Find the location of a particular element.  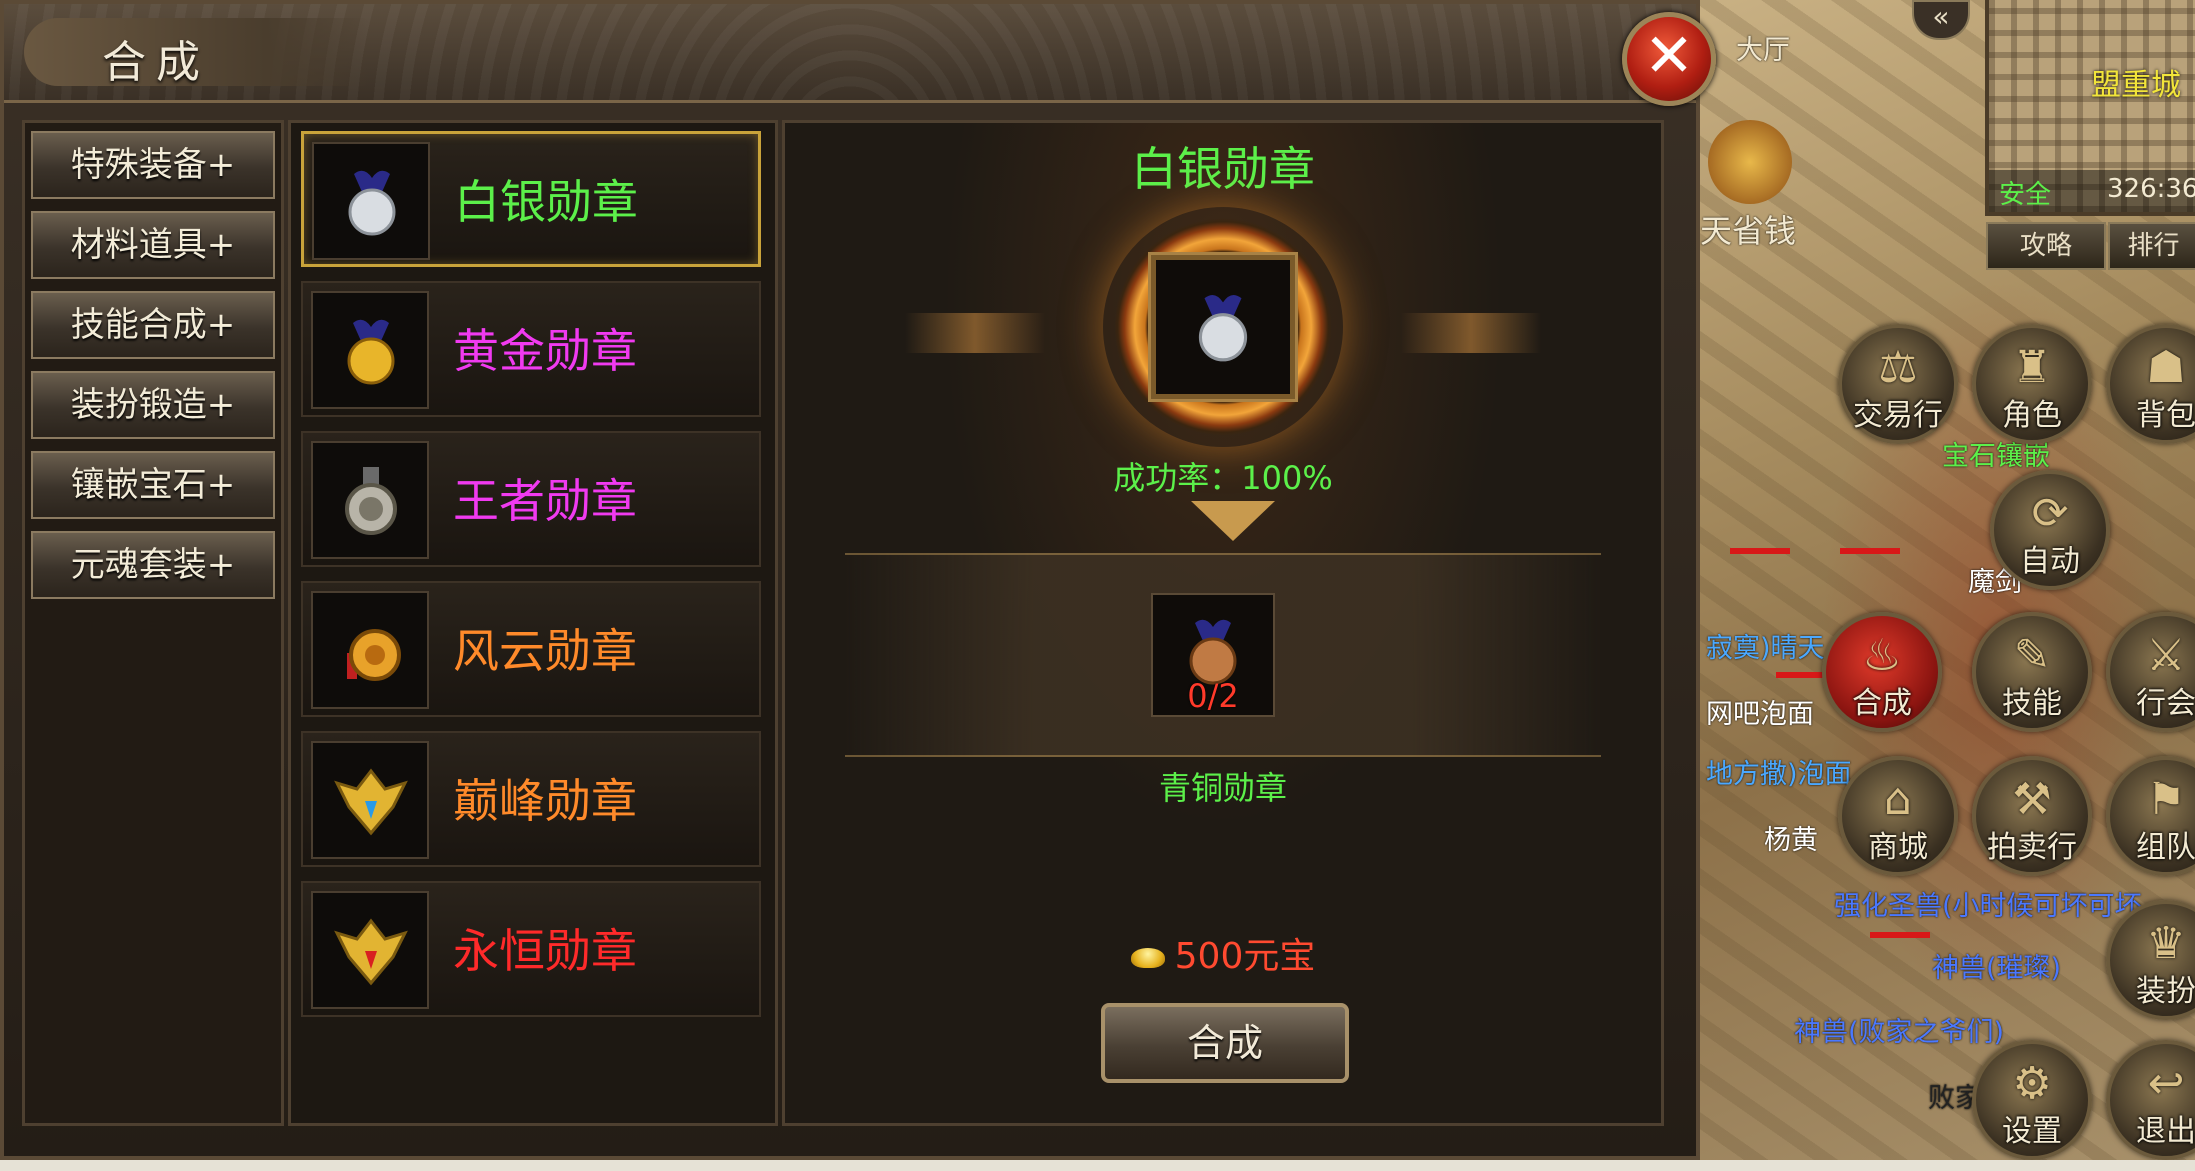

recipe-item-peak-medal: 巅峰勋章 is located at coordinates (531, 799).